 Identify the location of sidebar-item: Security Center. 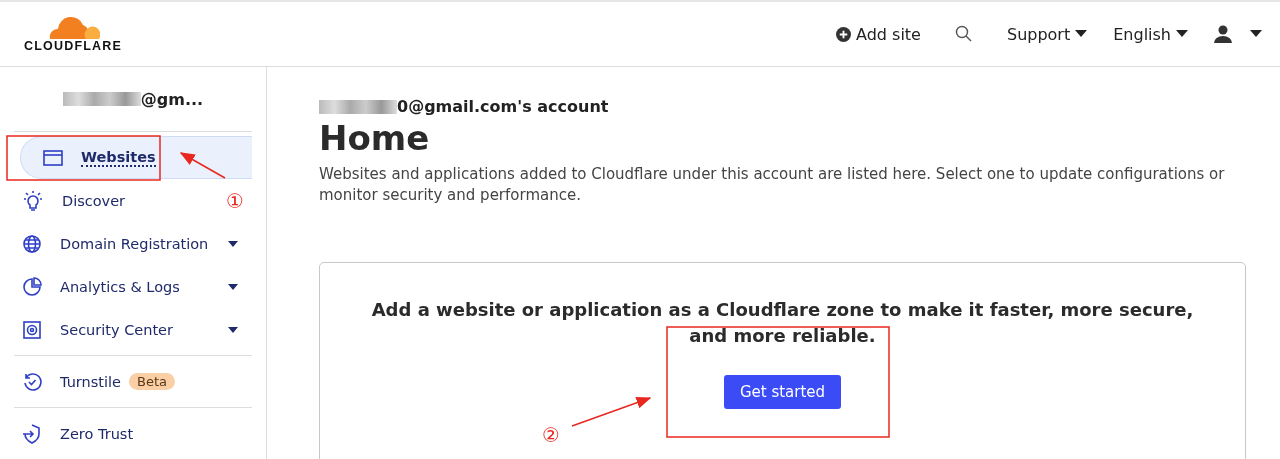
(133, 329).